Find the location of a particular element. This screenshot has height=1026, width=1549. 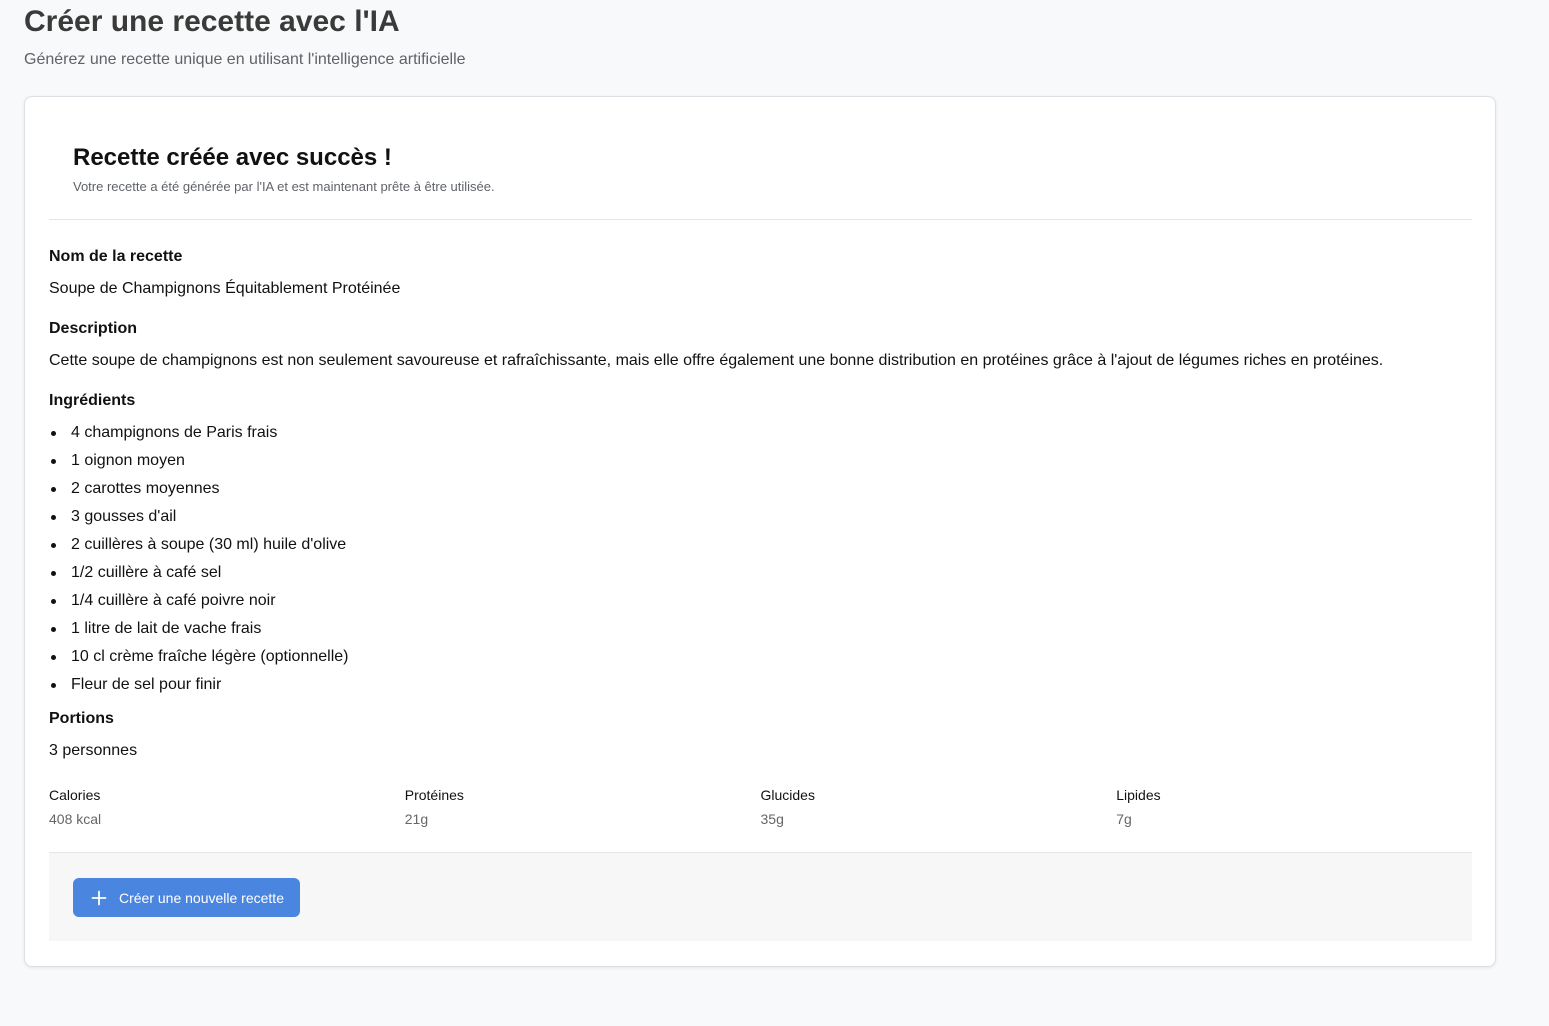

ingredient-item: 1/2 cuillère à café sel is located at coordinates (760, 573).